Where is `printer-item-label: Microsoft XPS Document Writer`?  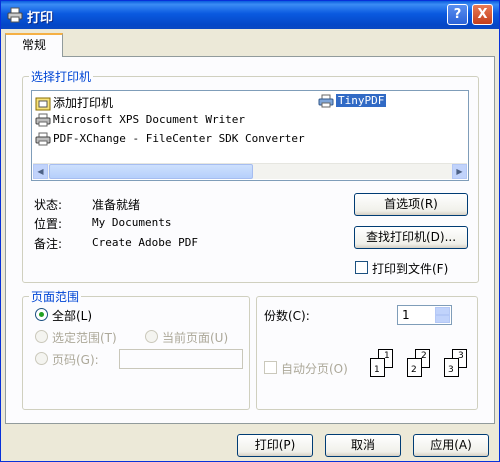 printer-item-label: Microsoft XPS Document Writer is located at coordinates (149, 119).